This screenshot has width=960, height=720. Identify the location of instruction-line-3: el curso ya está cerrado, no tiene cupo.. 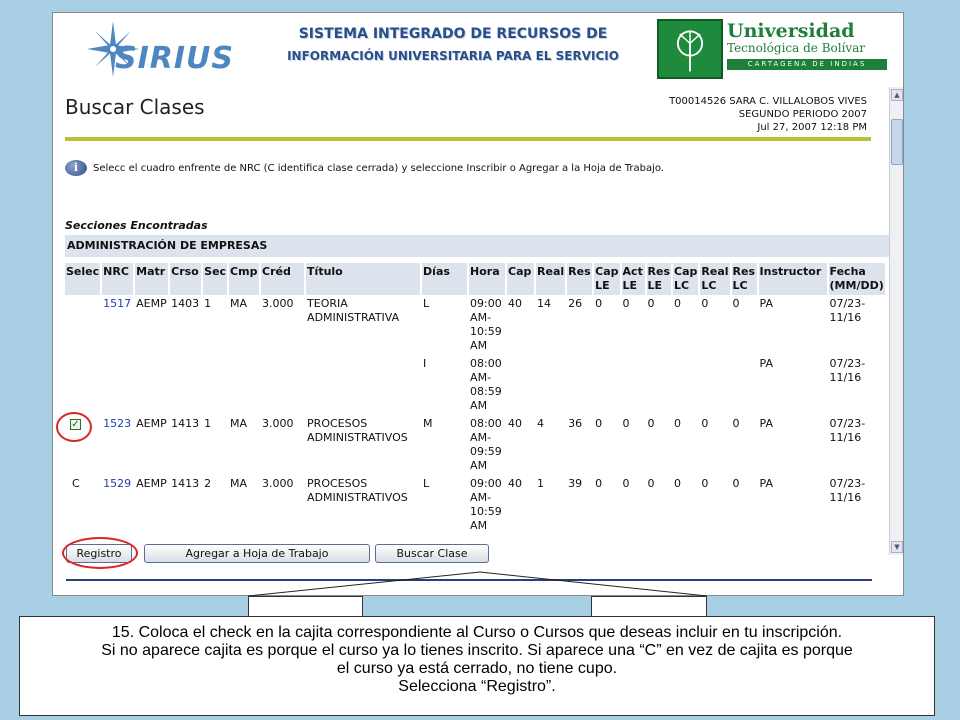
(477, 668).